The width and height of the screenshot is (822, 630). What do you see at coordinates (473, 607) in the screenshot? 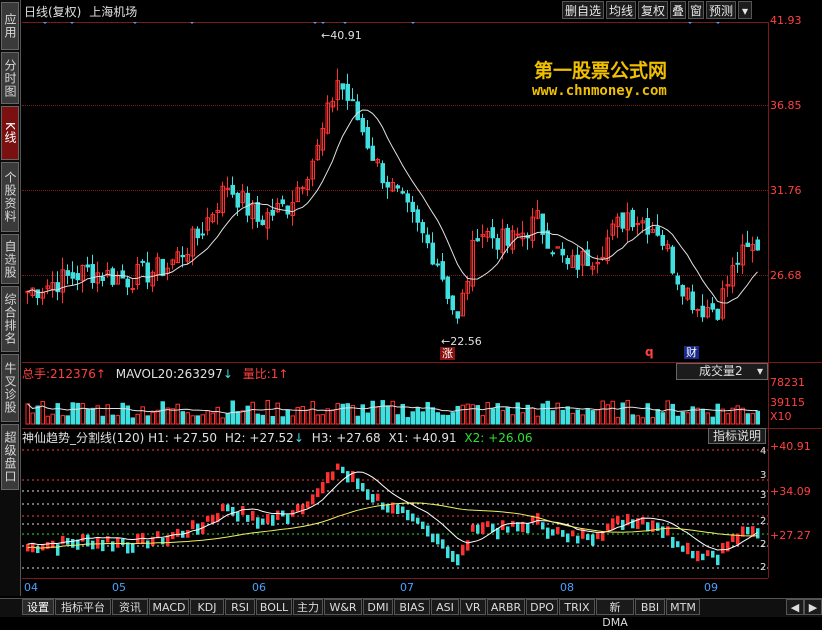
I see `bottom-tab-vr: VR` at bounding box center [473, 607].